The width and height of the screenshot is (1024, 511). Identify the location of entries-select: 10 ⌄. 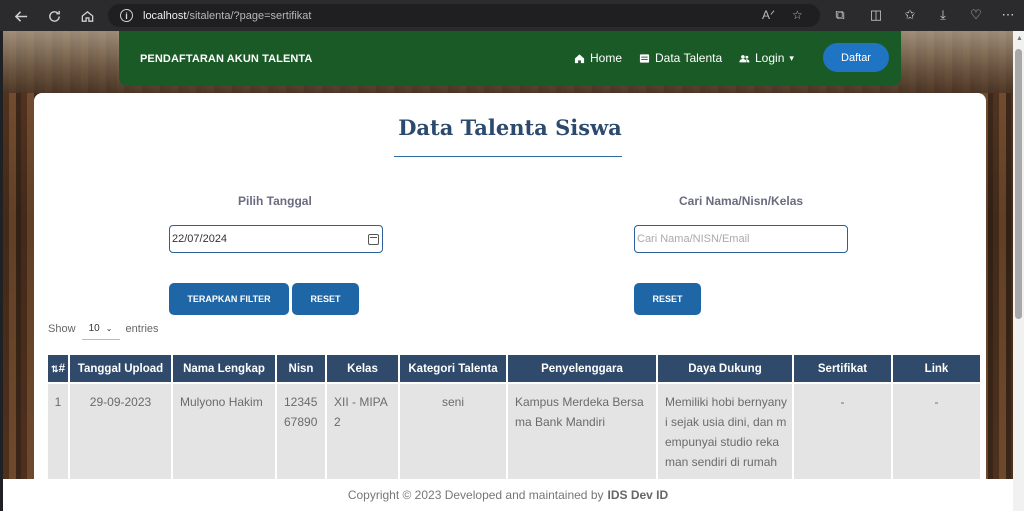
(100, 329).